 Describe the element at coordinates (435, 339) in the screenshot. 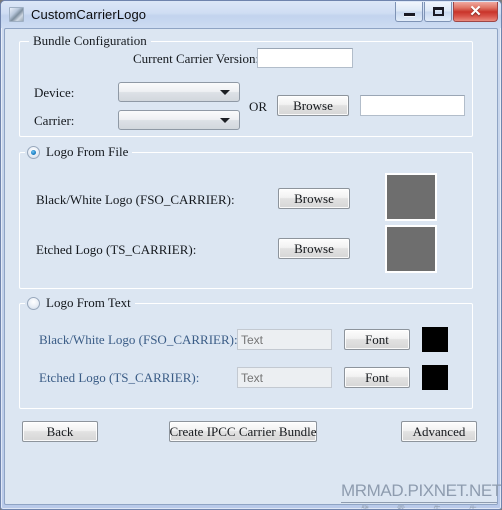

I see `text-bw-color-swatch` at that location.